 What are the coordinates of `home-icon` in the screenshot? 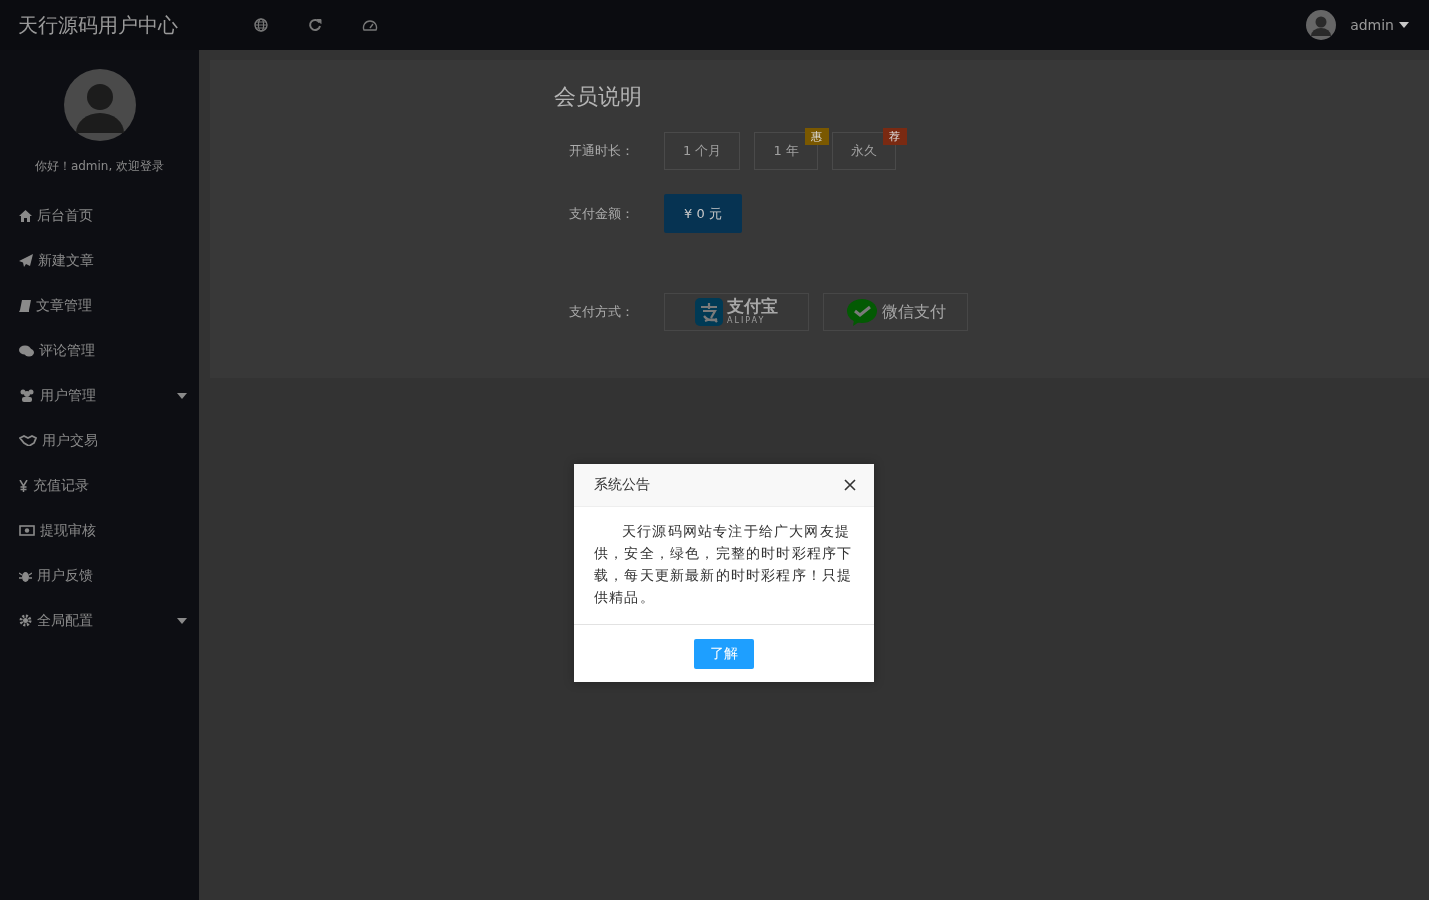 It's located at (25, 215).